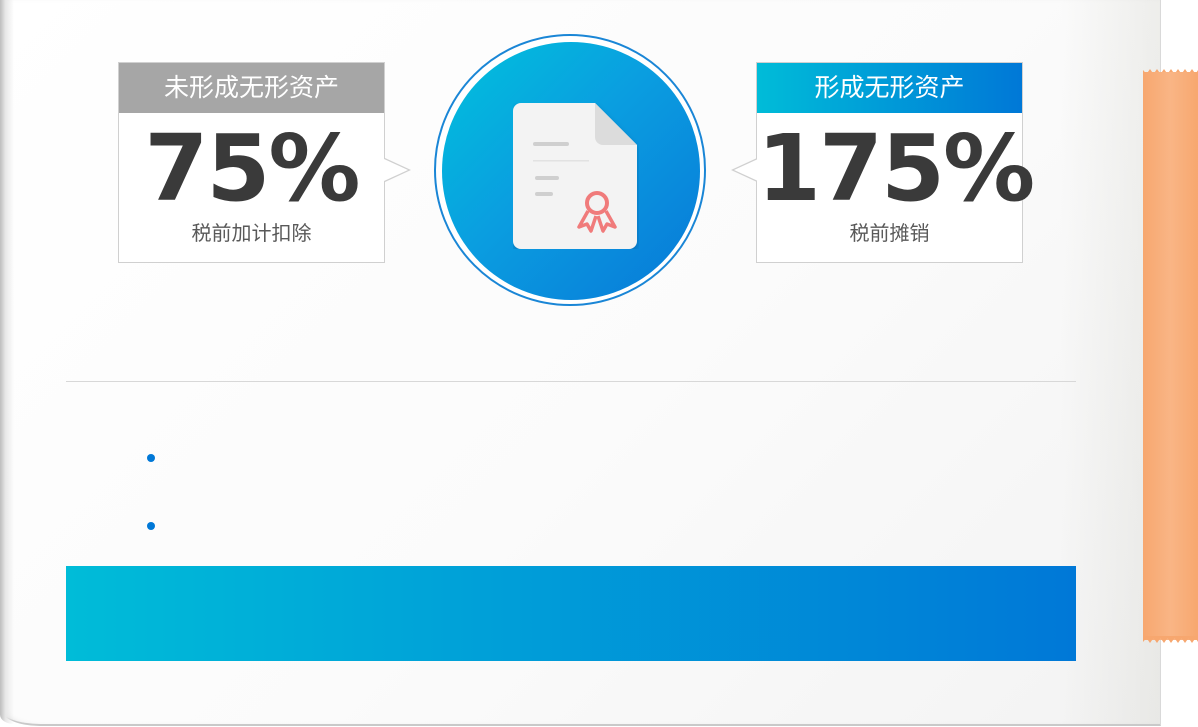  I want to click on certificate-document-icon, so click(575, 176).